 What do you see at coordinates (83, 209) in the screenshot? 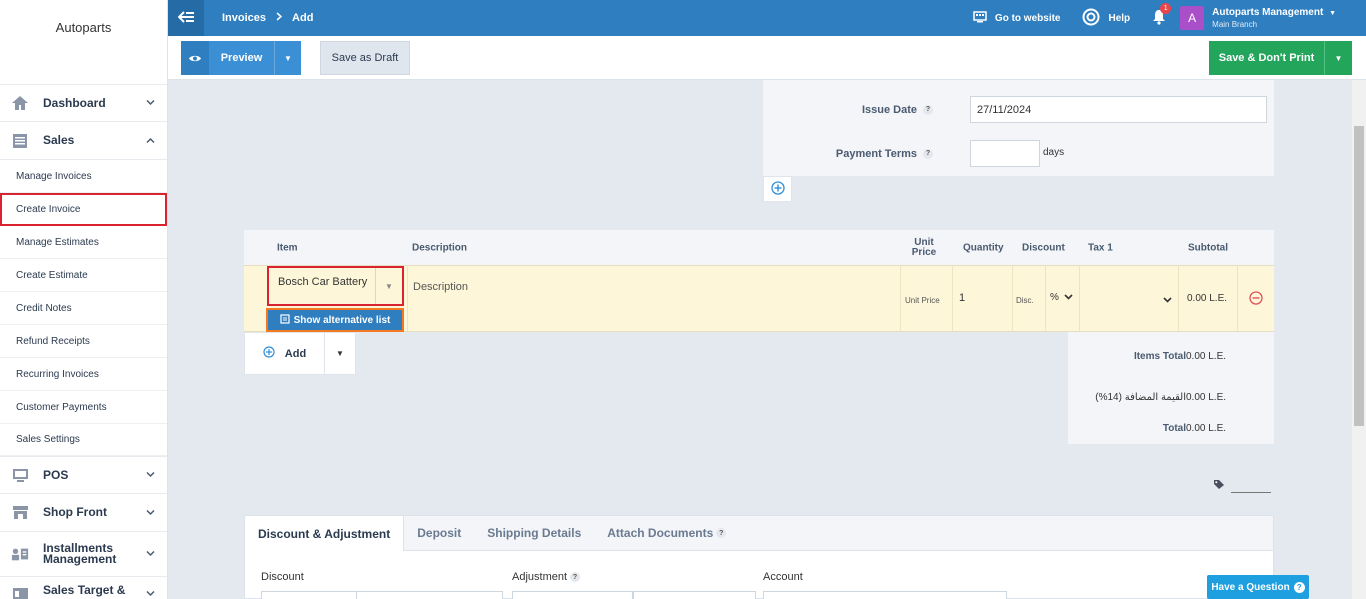
I see `sidebar-subitem-create-invoice: Create Invoice` at bounding box center [83, 209].